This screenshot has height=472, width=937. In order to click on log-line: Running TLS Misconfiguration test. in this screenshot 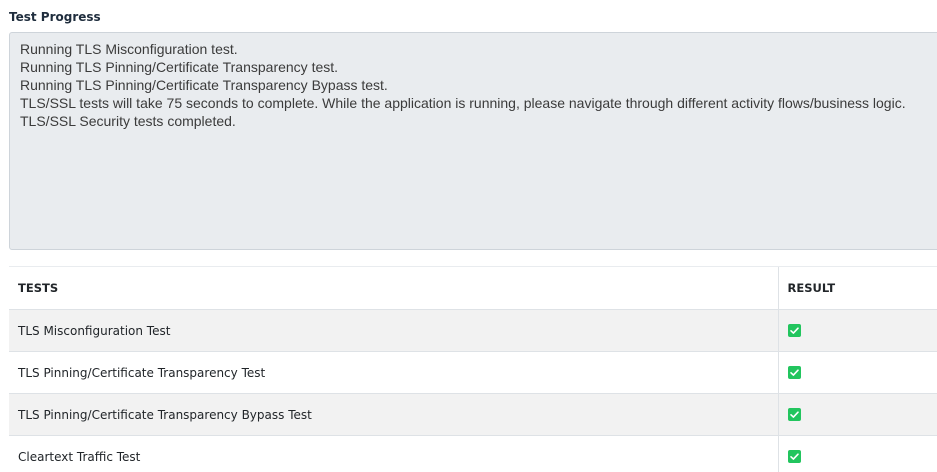, I will do `click(129, 49)`.